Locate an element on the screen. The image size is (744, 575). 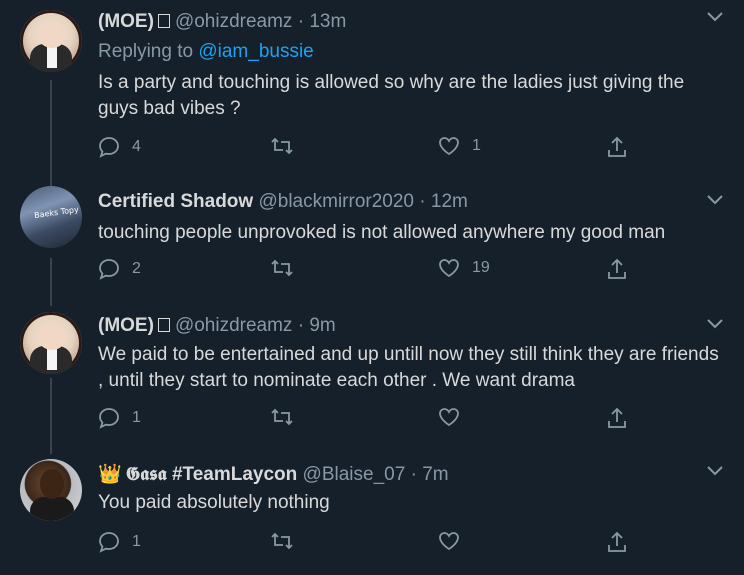
reply-button: 2 is located at coordinates (119, 269).